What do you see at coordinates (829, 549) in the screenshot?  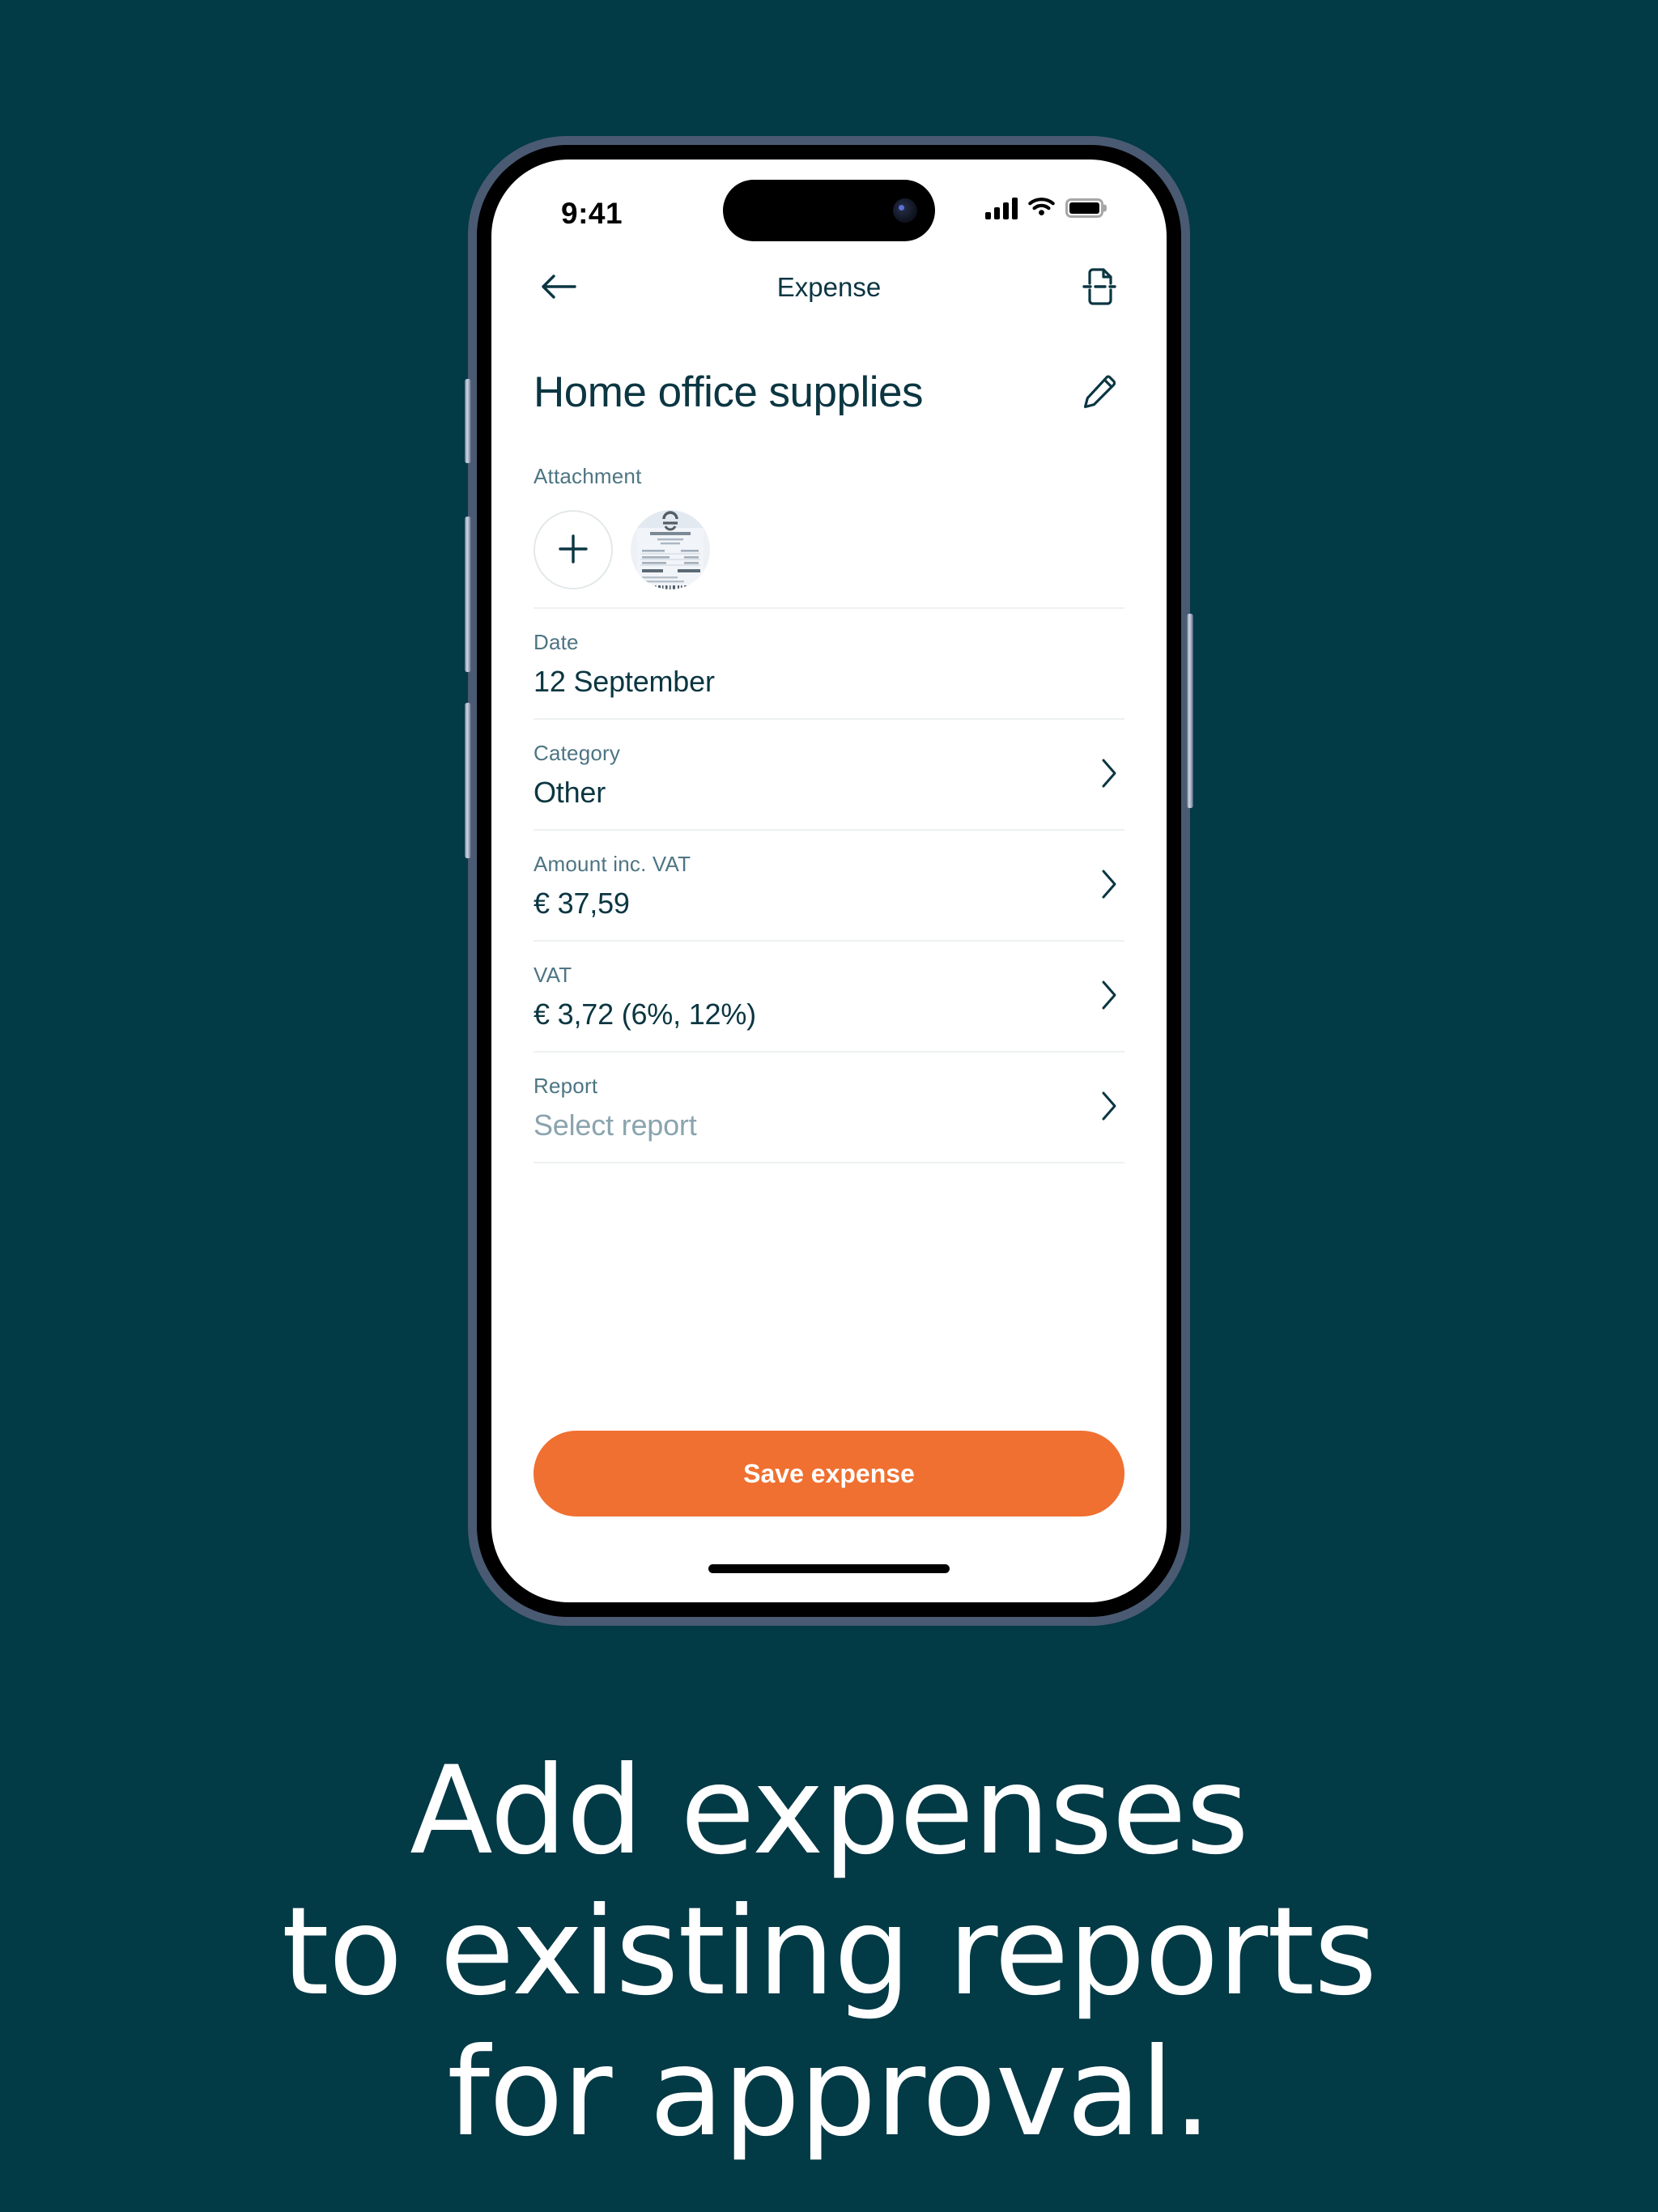 I see `attachment-thumbnails` at bounding box center [829, 549].